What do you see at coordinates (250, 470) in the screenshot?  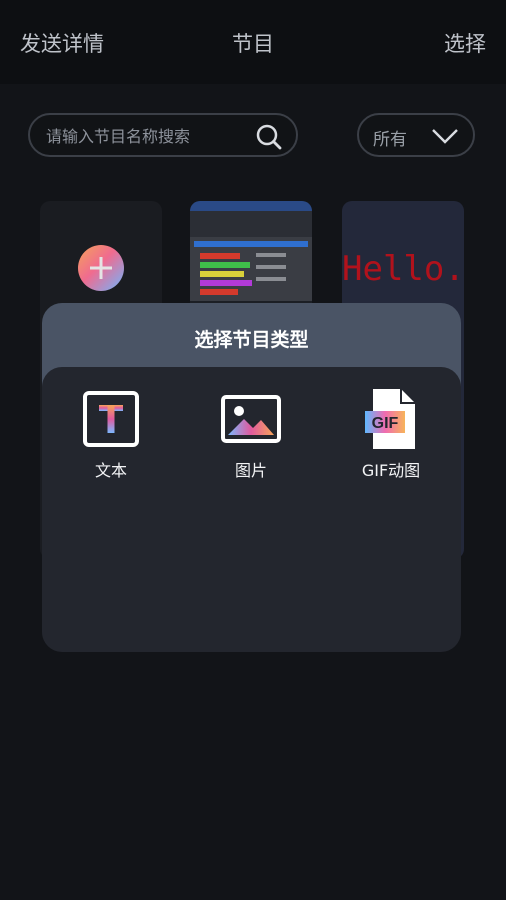 I see `option-image-label: 图片` at bounding box center [250, 470].